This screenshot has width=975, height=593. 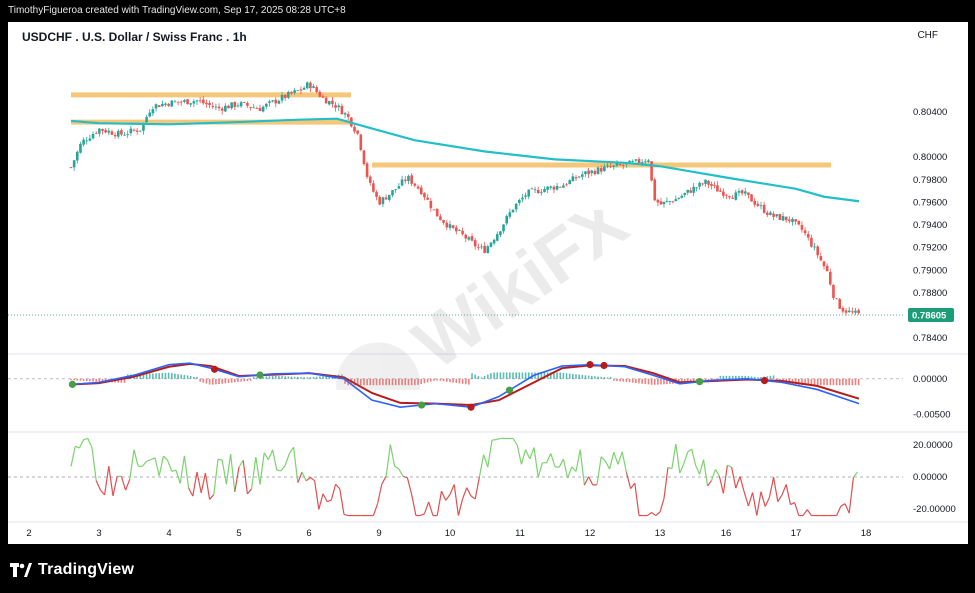 I want to click on time-tick-label: 10, so click(x=450, y=533).